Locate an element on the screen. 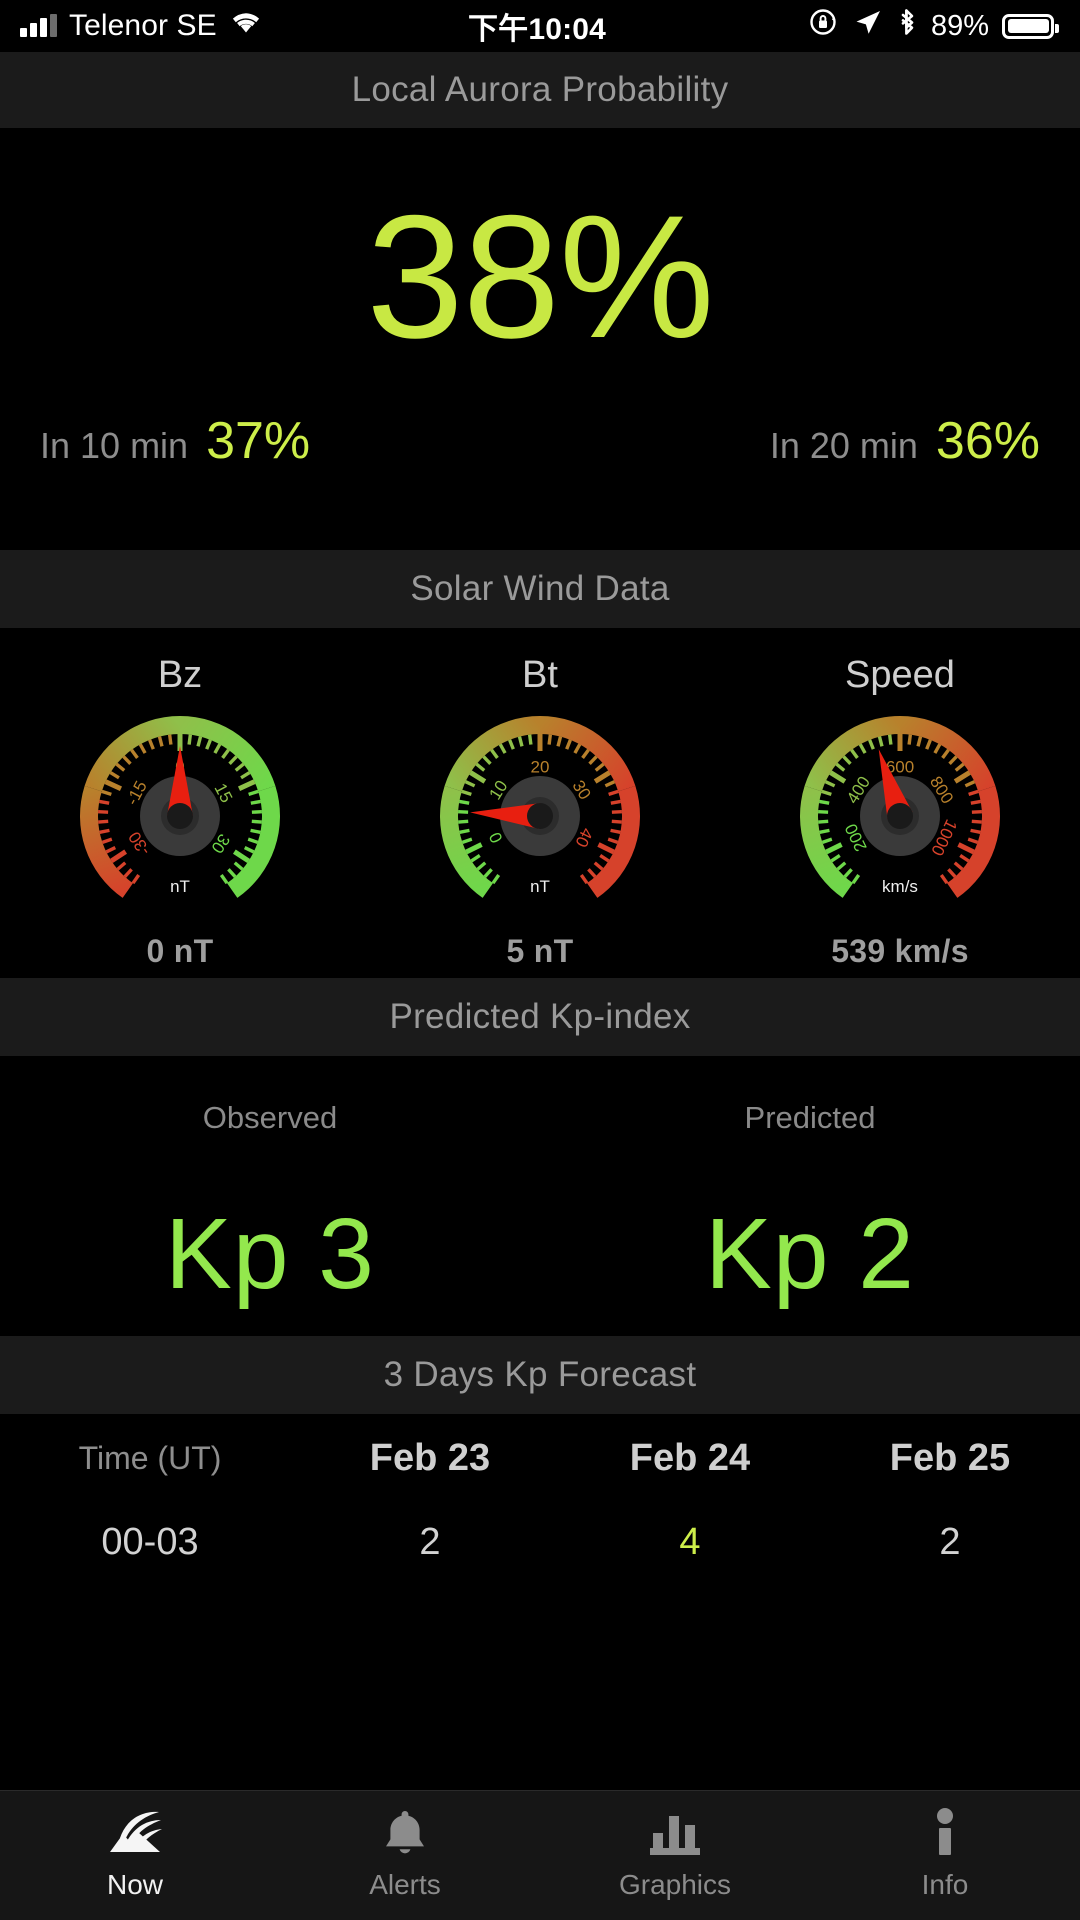 The width and height of the screenshot is (1080, 1920). svg-text: km/s is located at coordinates (900, 886).